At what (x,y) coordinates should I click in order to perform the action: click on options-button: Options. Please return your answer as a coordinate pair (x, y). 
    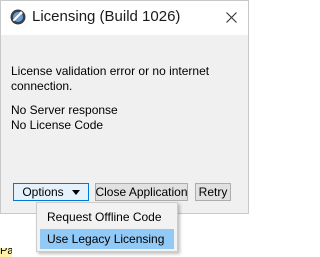
    Looking at the image, I should click on (51, 192).